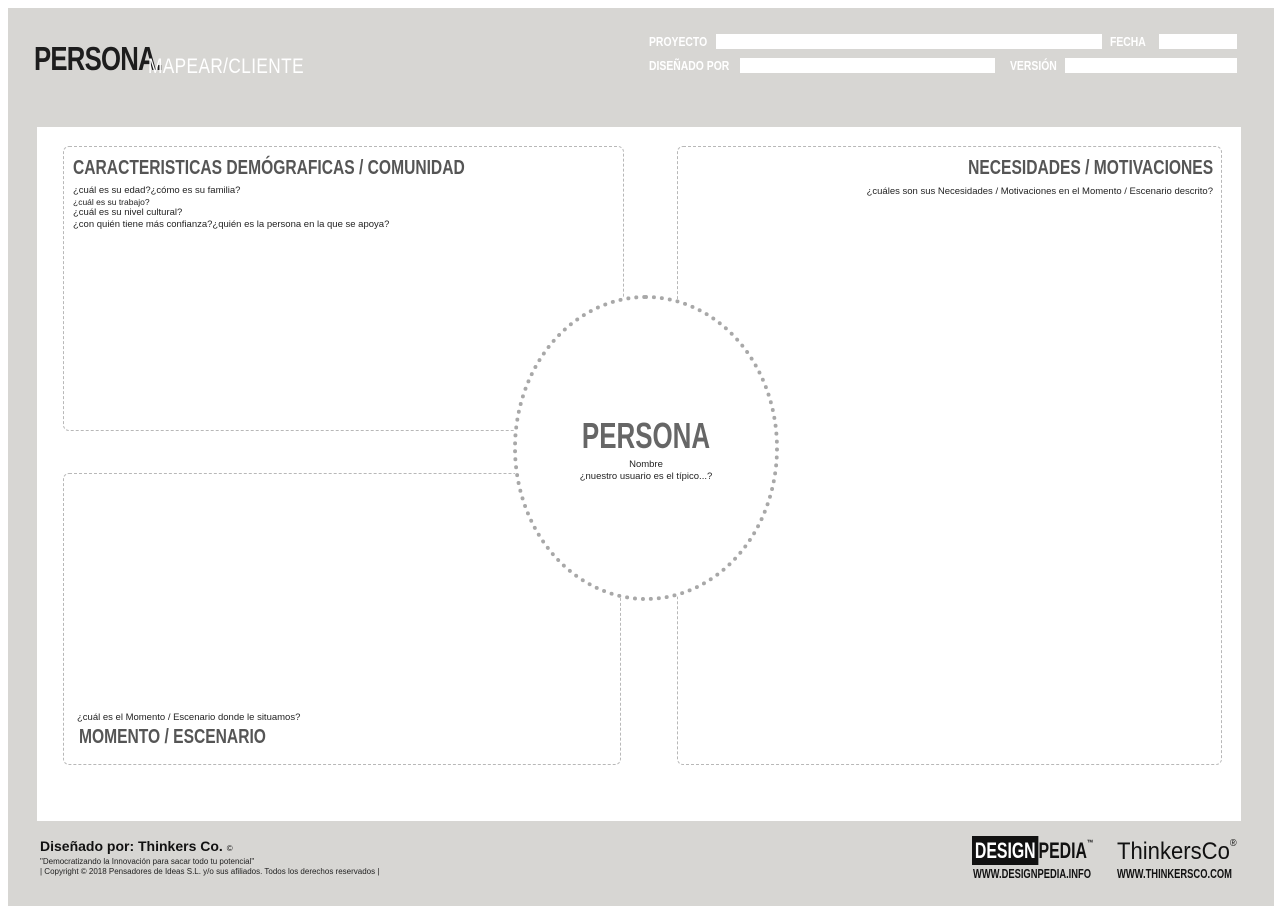 The height and width of the screenshot is (911, 1280). What do you see at coordinates (1090, 843) in the screenshot?
I see `designpedia-logo-tm: ™` at bounding box center [1090, 843].